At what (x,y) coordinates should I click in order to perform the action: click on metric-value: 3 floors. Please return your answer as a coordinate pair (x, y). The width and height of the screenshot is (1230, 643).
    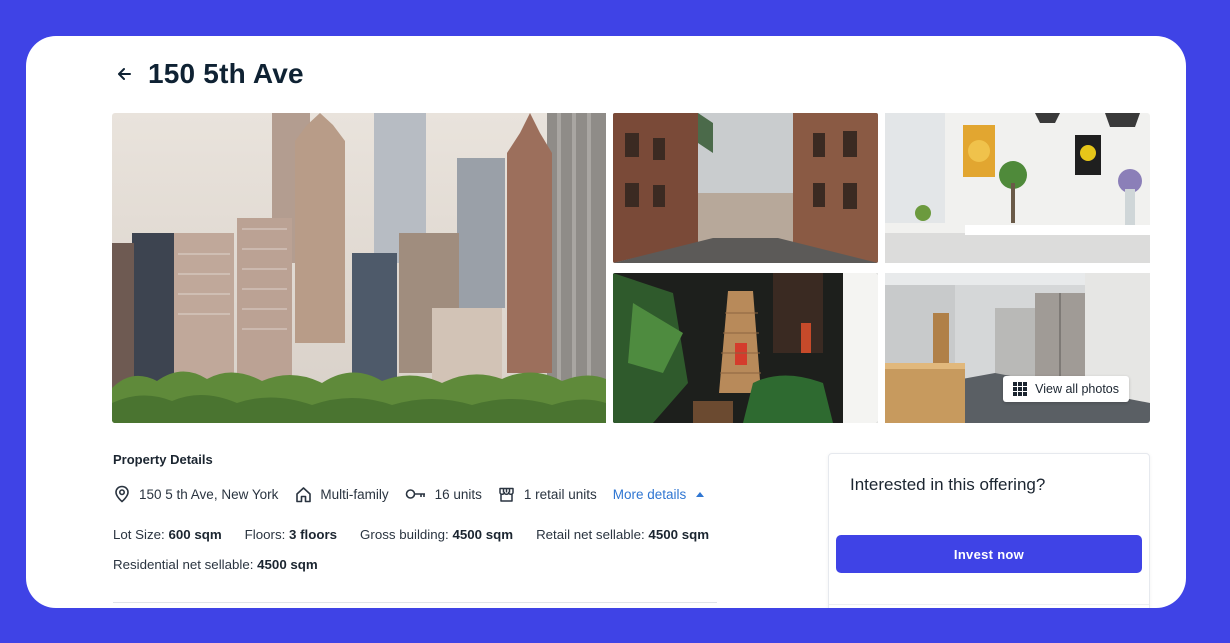
    Looking at the image, I should click on (313, 534).